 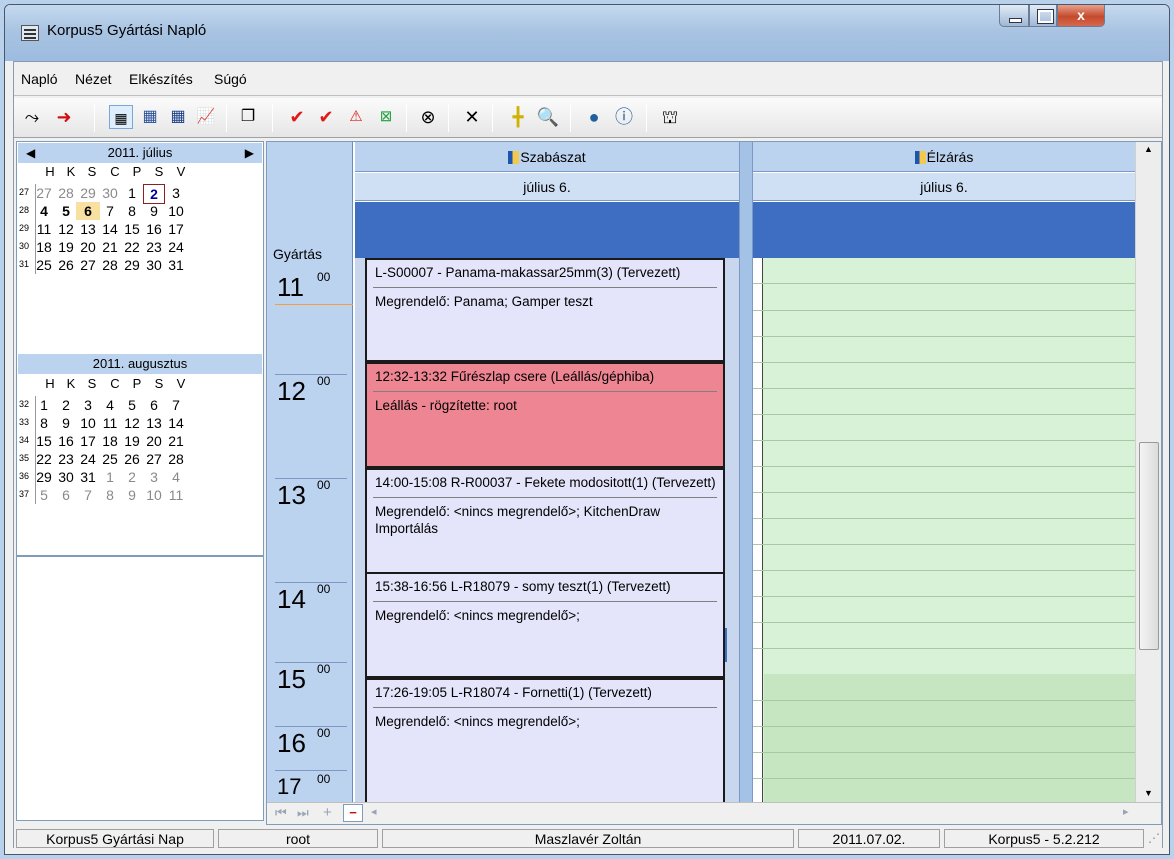 I want to click on calendar-header: 2011. augusztus, so click(x=140, y=364).